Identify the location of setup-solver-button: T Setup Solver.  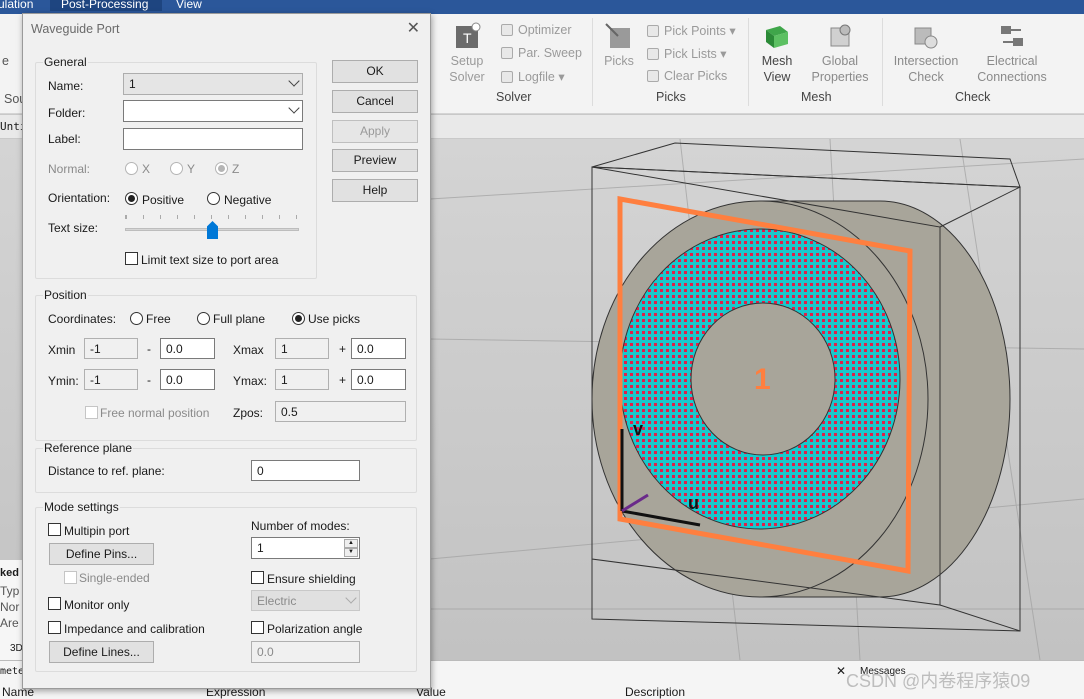
(467, 53).